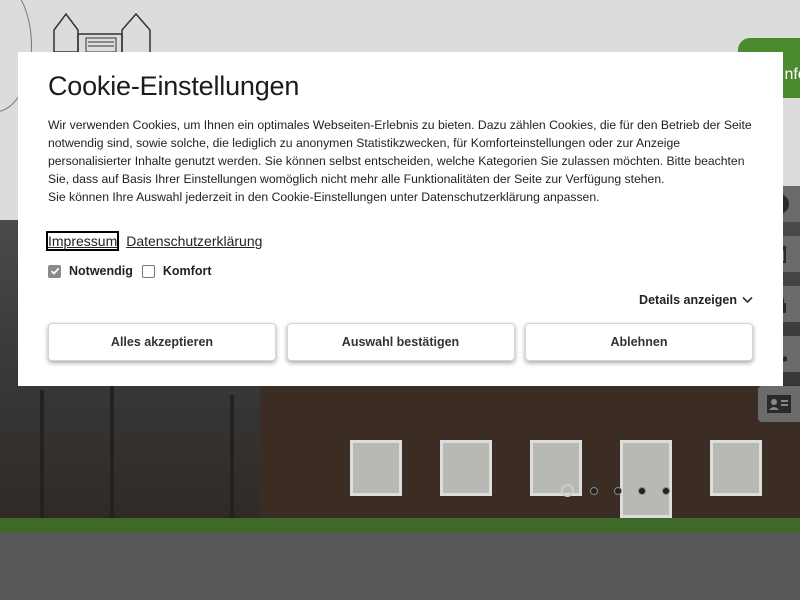 The image size is (800, 600). What do you see at coordinates (174, 86) in the screenshot?
I see `cookie-title: Cookie-Einstellungen` at bounding box center [174, 86].